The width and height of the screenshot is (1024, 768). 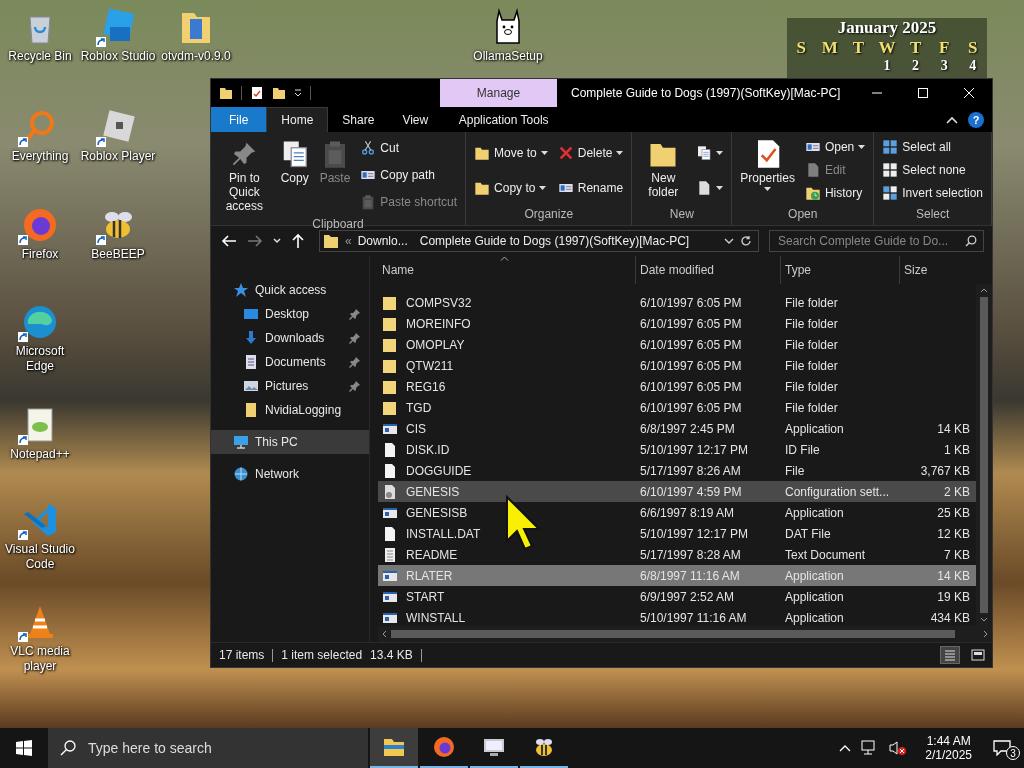 I want to click on ribbon-button: Properties, so click(x=767, y=170).